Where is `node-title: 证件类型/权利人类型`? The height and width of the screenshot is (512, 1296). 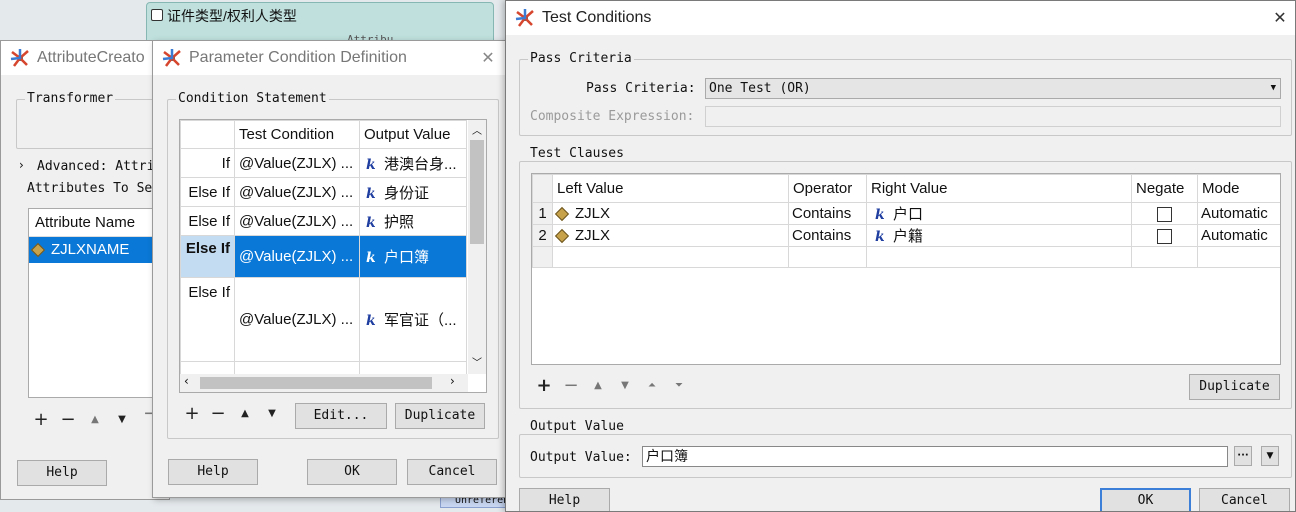
node-title: 证件类型/权利人类型 is located at coordinates (232, 16).